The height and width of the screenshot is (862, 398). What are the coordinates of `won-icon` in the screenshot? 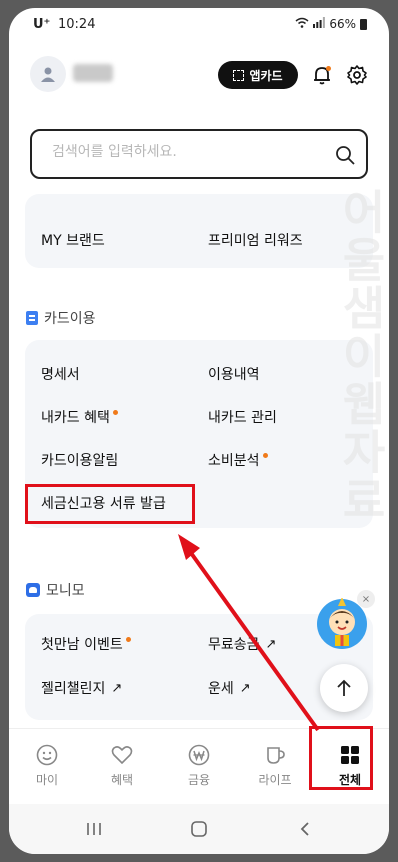 It's located at (199, 754).